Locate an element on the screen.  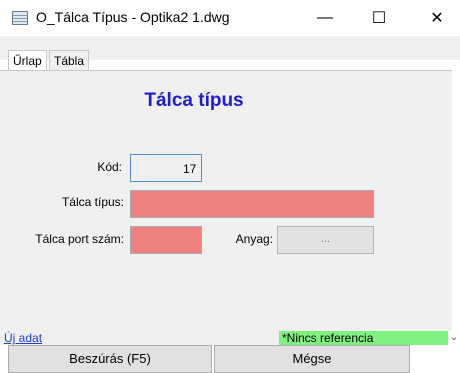
port-label: Tálca port szám: is located at coordinates (79, 239).